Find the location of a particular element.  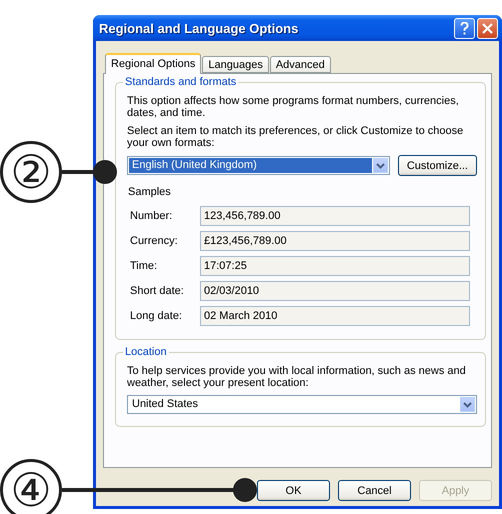

sample-field: 02/03/2010 is located at coordinates (335, 291).